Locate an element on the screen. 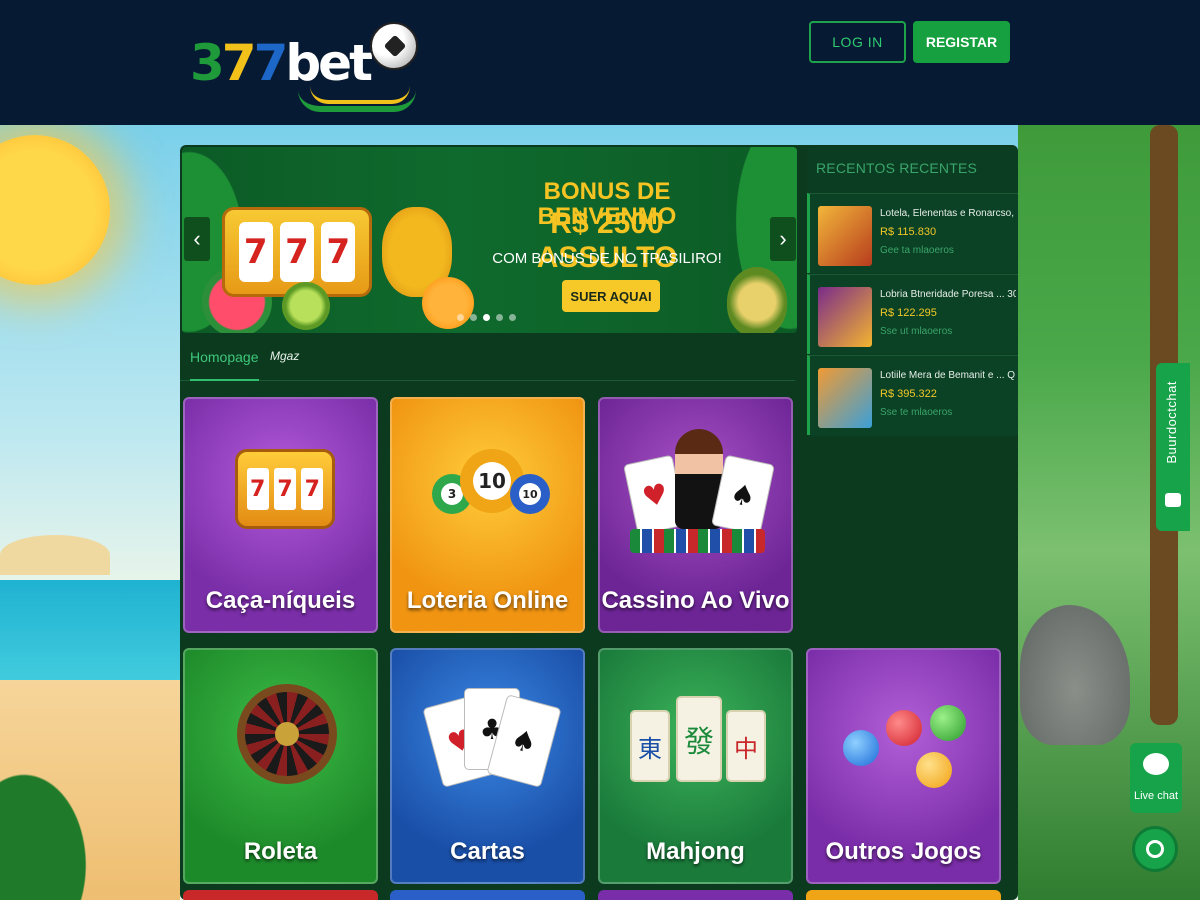 This screenshot has height=900, width=1200. carousel-dot-active is located at coordinates (486, 317).